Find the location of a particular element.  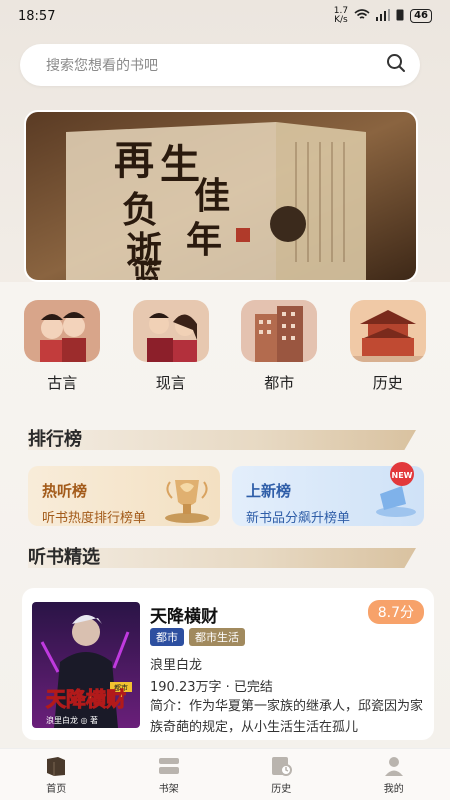

svg-text: 佳 is located at coordinates (212, 196).